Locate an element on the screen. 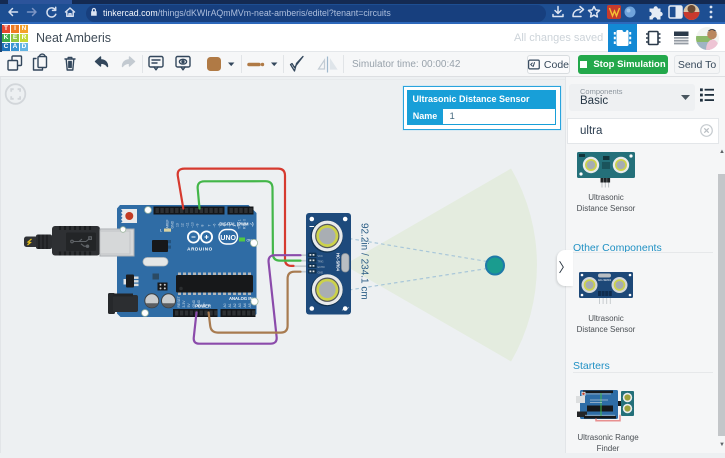 This screenshot has height=458, width=725. svg-text: 5V is located at coordinates (189, 305).